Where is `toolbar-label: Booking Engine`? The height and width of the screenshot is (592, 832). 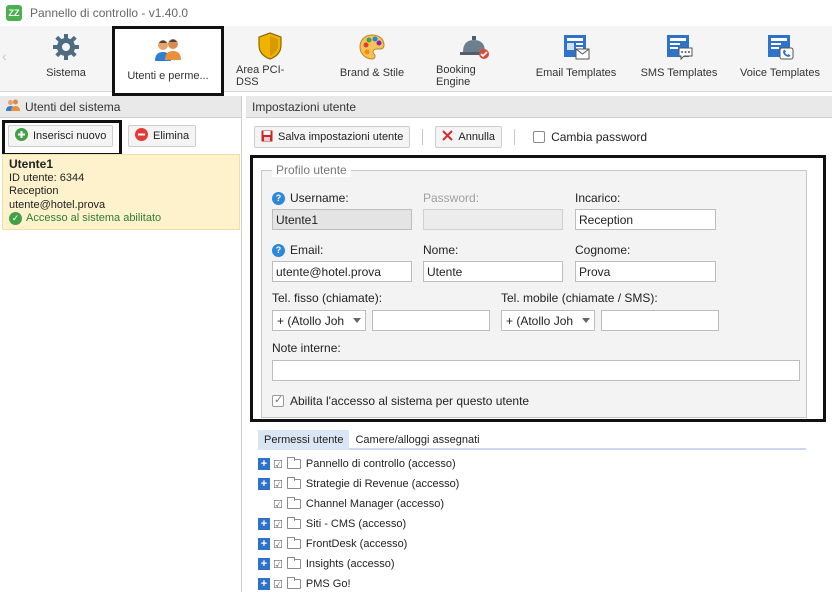
toolbar-label: Booking Engine is located at coordinates (456, 76).